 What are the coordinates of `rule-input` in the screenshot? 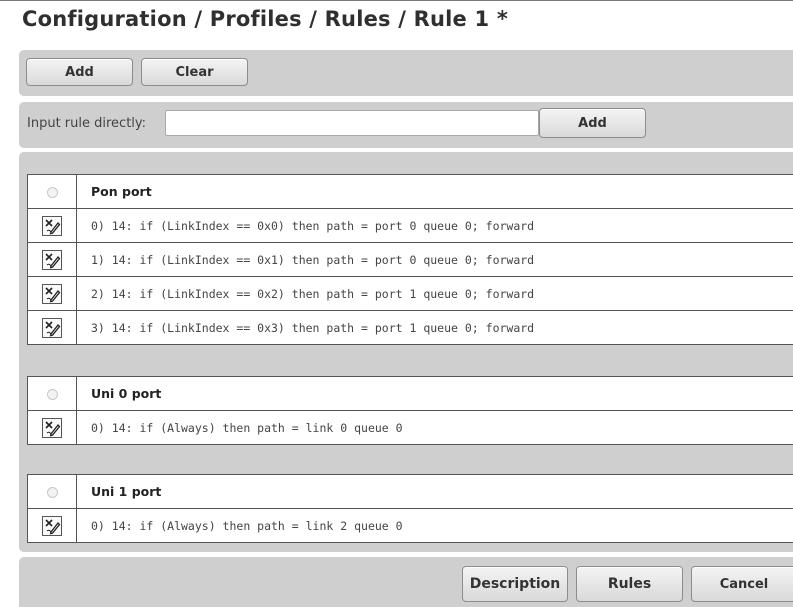 It's located at (352, 123).